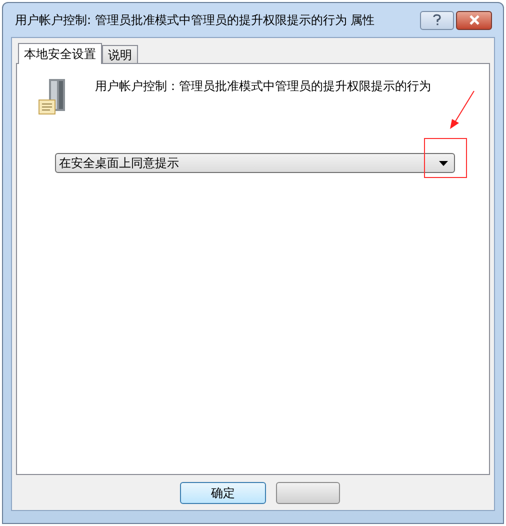 Image resolution: width=506 pixels, height=526 pixels. Describe the element at coordinates (255, 163) in the screenshot. I see `dropdown: 在安全桌面上同意提示` at that location.